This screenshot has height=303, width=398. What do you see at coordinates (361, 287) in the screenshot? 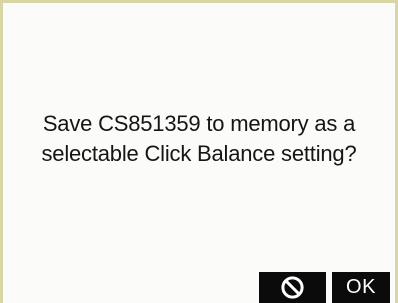
I see `ok-button: OK` at bounding box center [361, 287].